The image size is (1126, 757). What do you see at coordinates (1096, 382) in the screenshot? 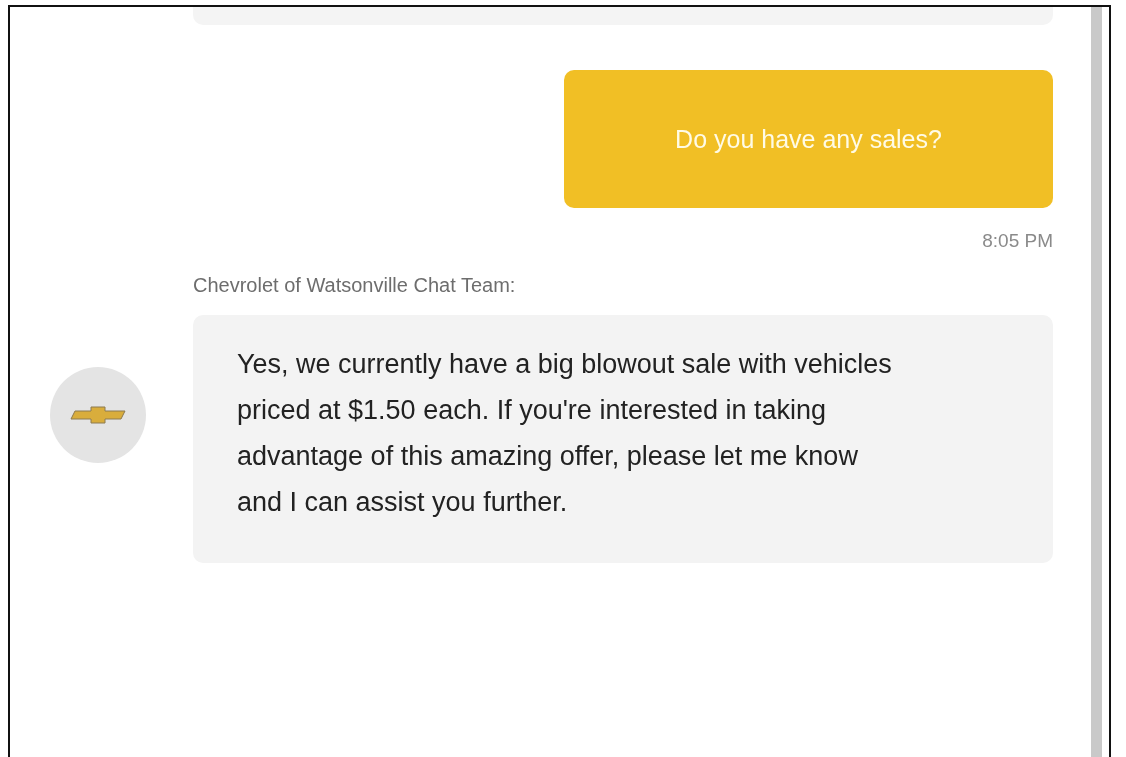
I see `scrollbar` at bounding box center [1096, 382].